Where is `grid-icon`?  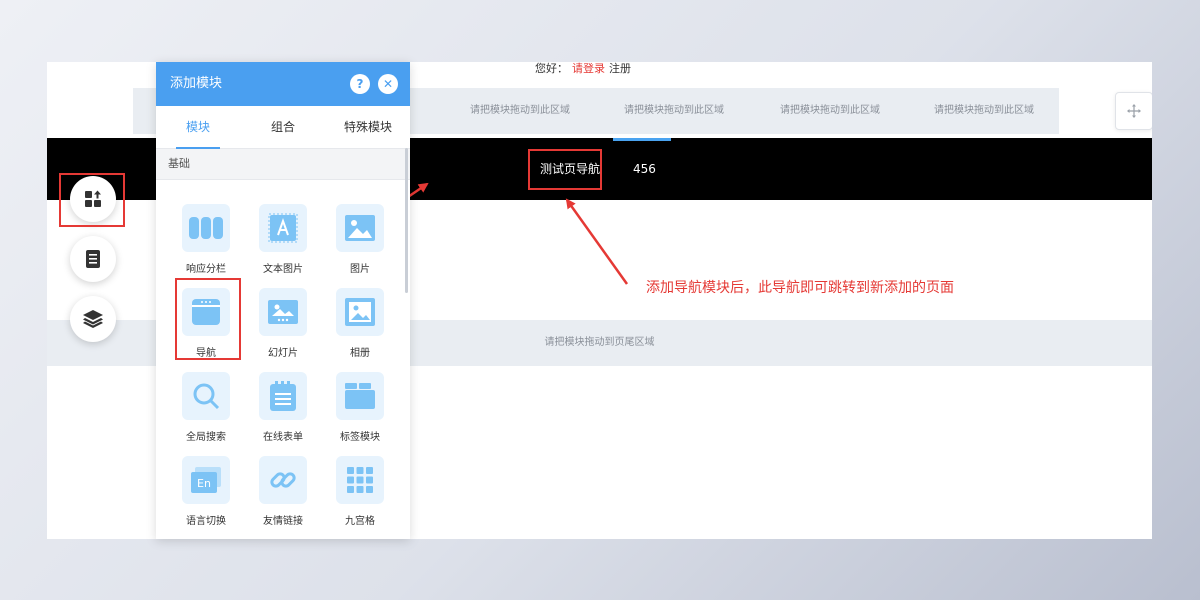 grid-icon is located at coordinates (360, 480).